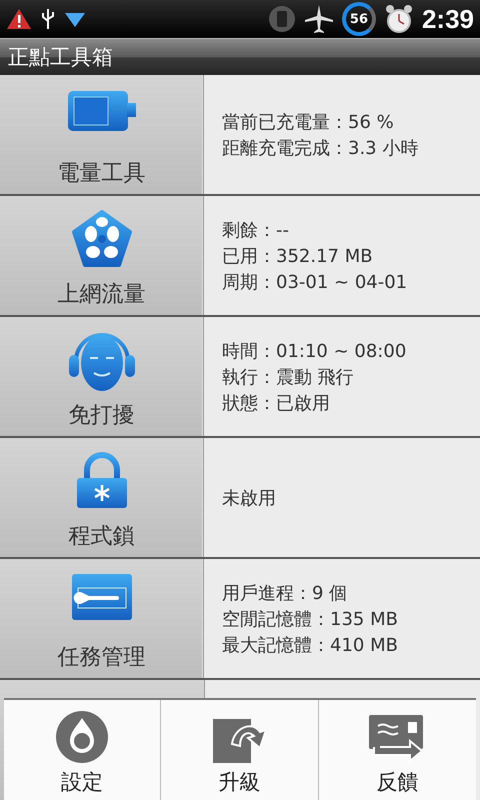 The height and width of the screenshot is (800, 480). What do you see at coordinates (397, 750) in the screenshot?
I see `menu-item: 反饋` at bounding box center [397, 750].